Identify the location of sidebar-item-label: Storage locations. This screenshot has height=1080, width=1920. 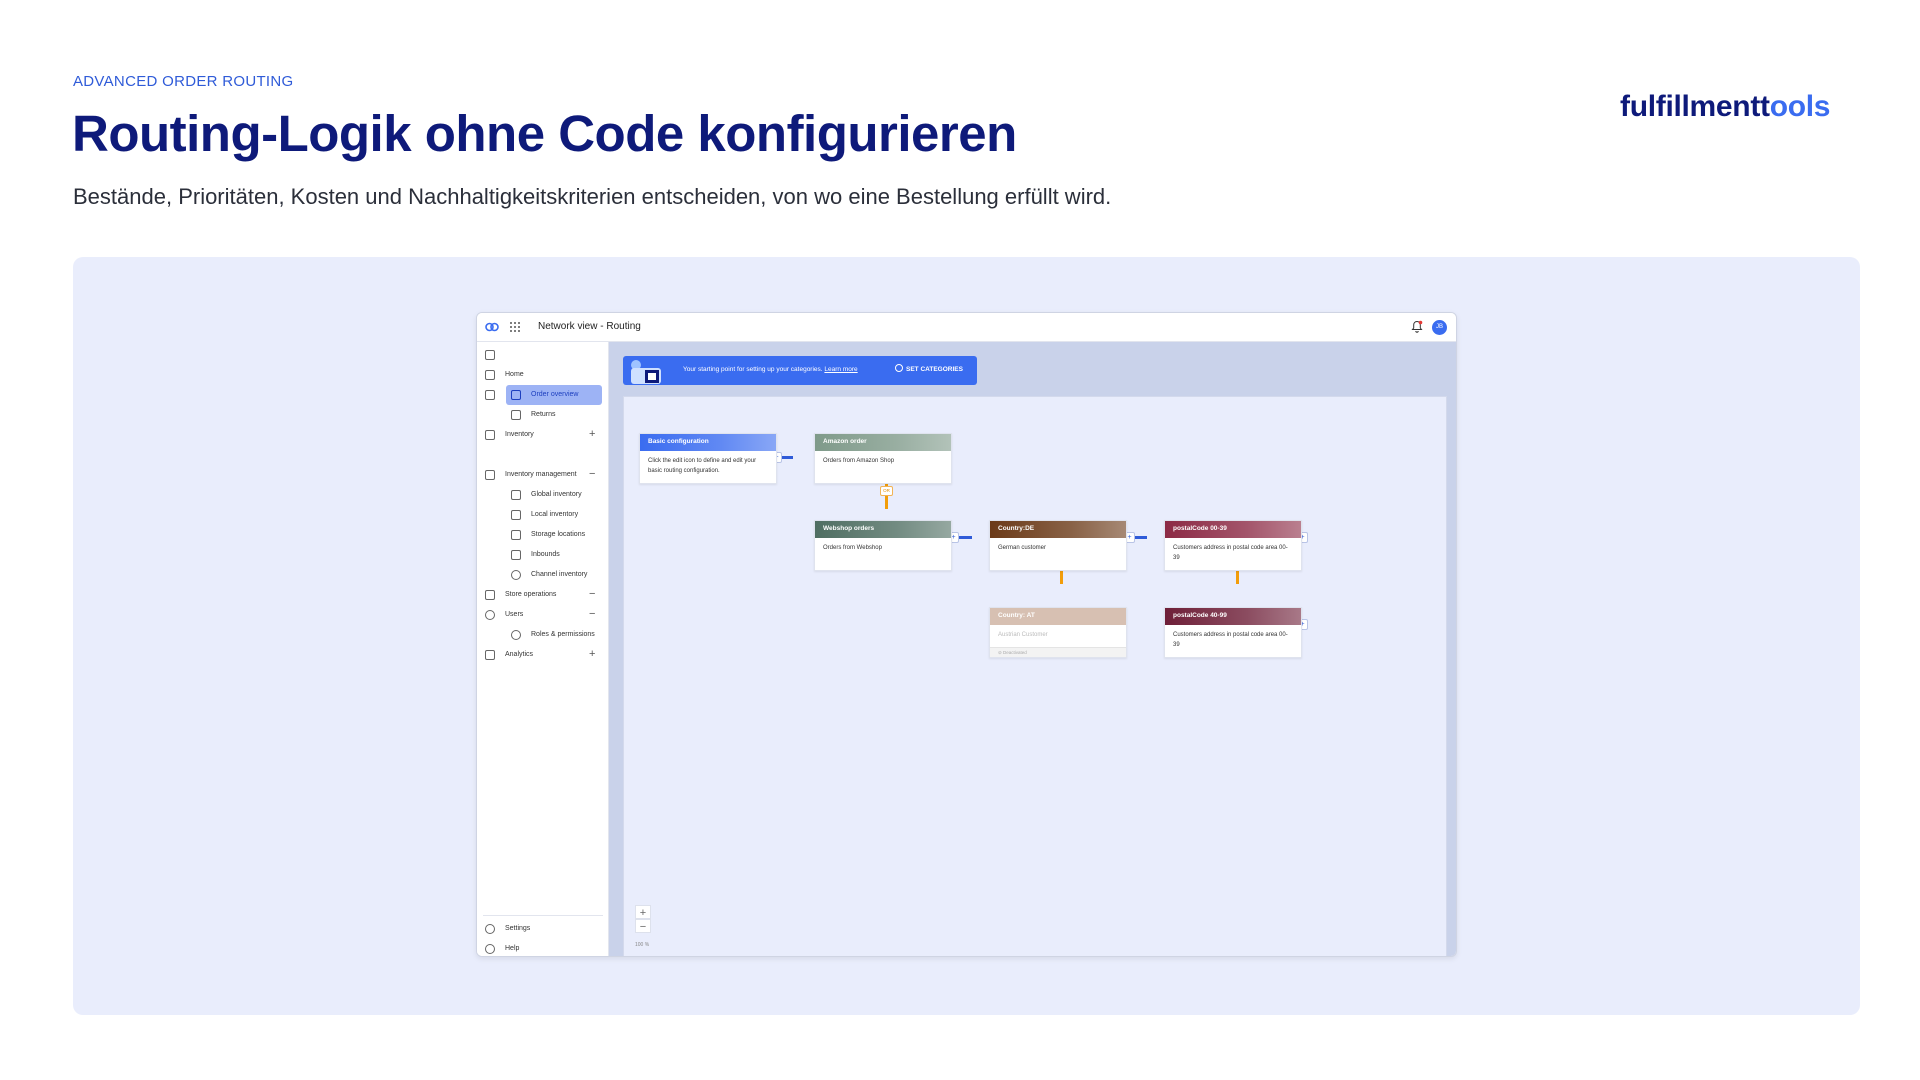
(558, 534).